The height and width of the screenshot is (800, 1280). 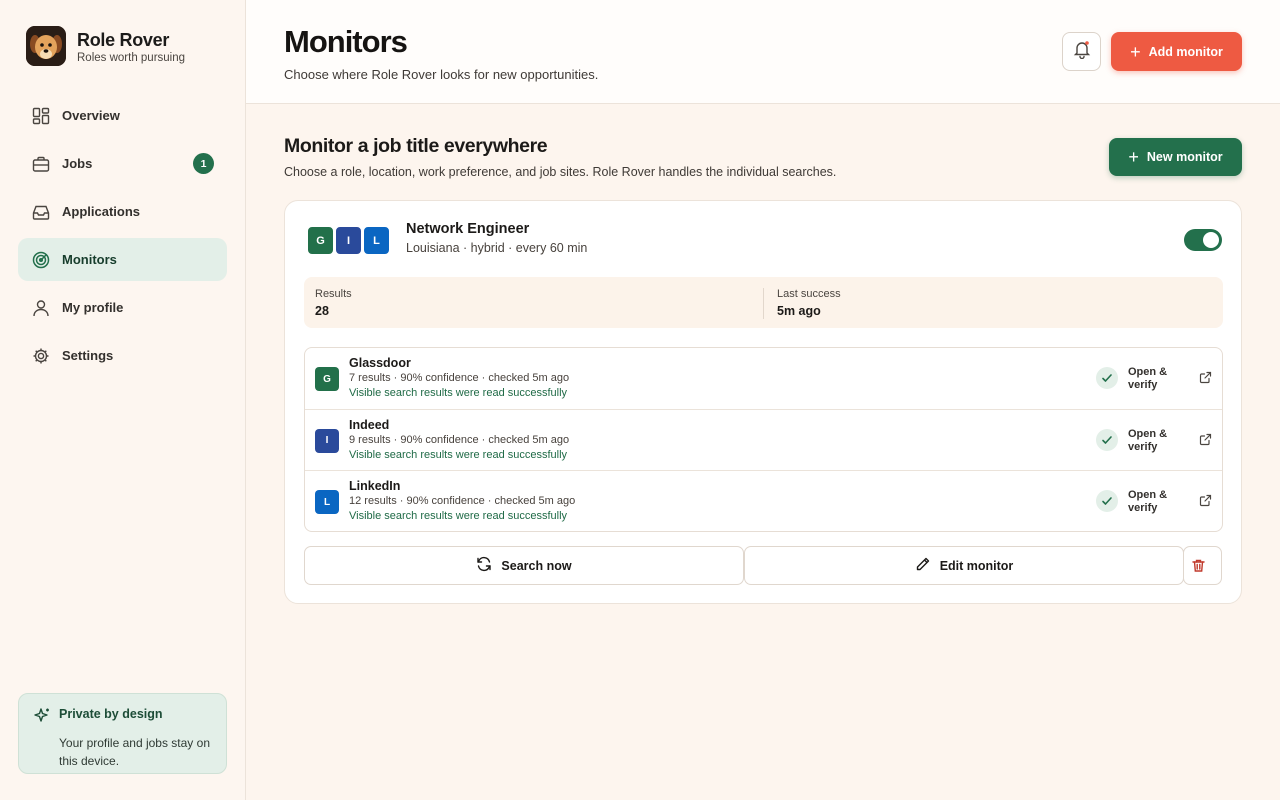 What do you see at coordinates (976, 565) in the screenshot?
I see `edit-monitor-label: Edit monitor` at bounding box center [976, 565].